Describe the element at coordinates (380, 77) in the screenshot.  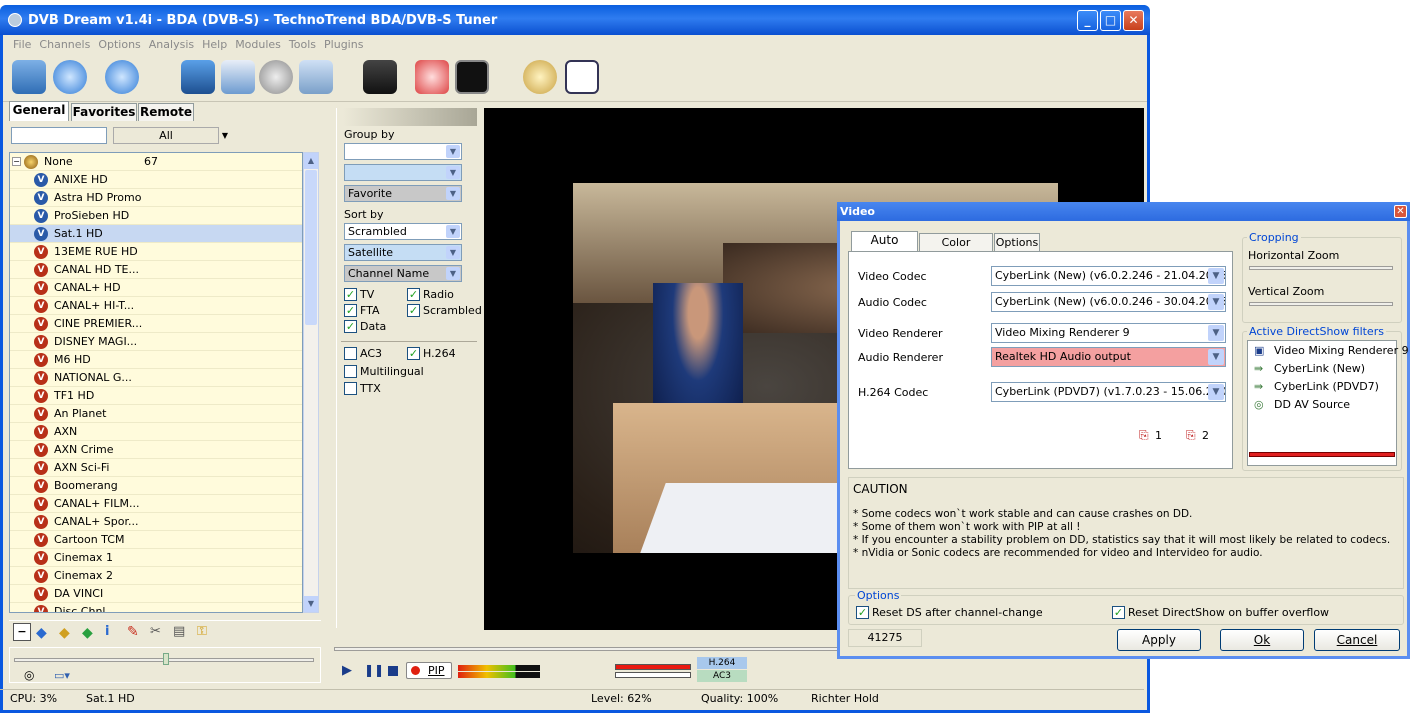
I see `clapperboard-icon` at that location.